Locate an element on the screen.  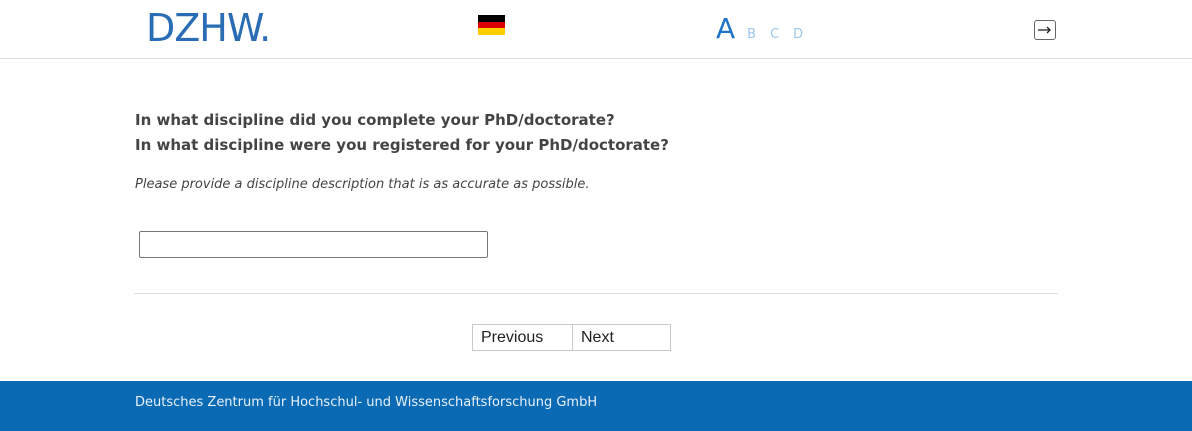
logout-button is located at coordinates (1045, 30).